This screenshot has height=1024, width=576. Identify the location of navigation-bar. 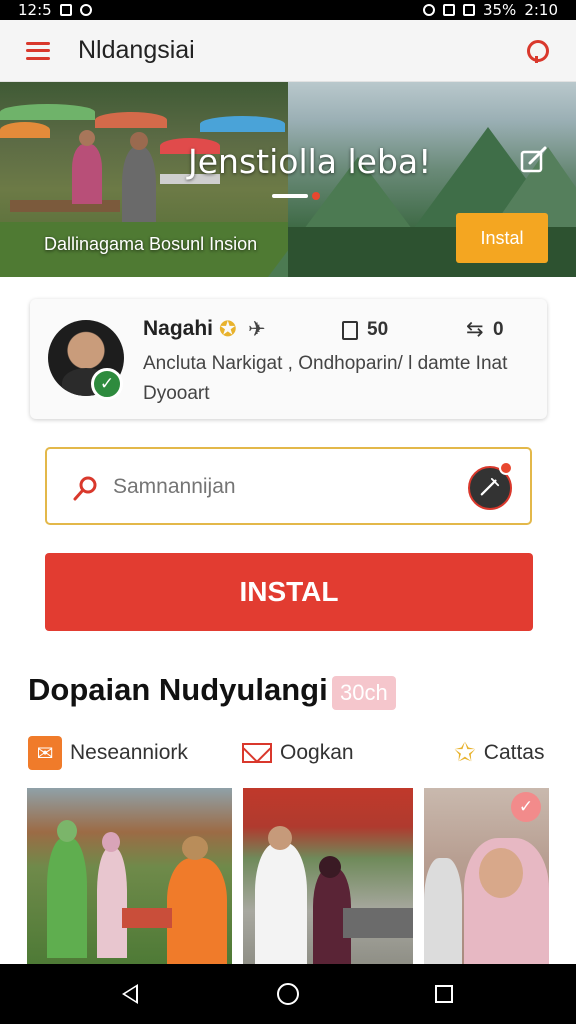
(288, 994).